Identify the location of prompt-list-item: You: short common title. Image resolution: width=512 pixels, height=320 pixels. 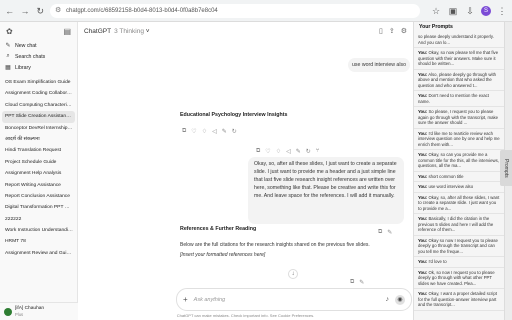
(459, 177).